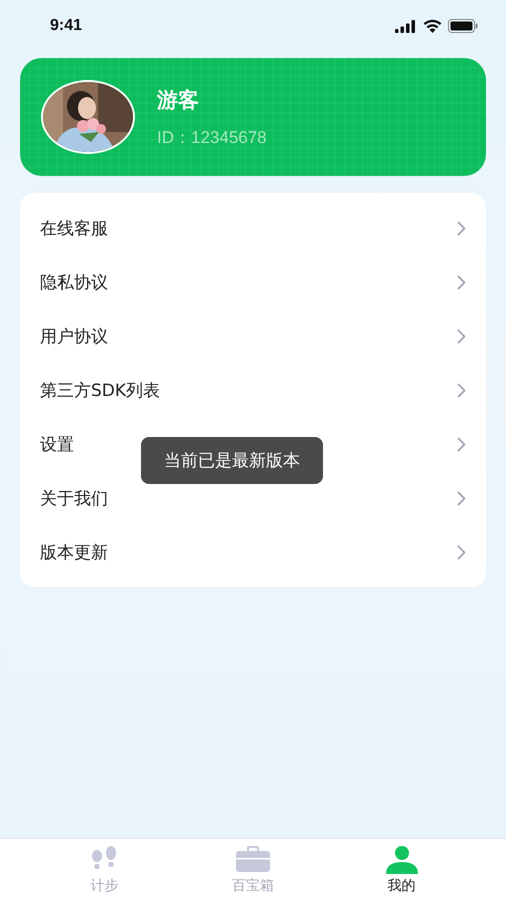 Image resolution: width=506 pixels, height=900 pixels. Describe the element at coordinates (74, 282) in the screenshot. I see `menu-item: 隐私协议` at that location.